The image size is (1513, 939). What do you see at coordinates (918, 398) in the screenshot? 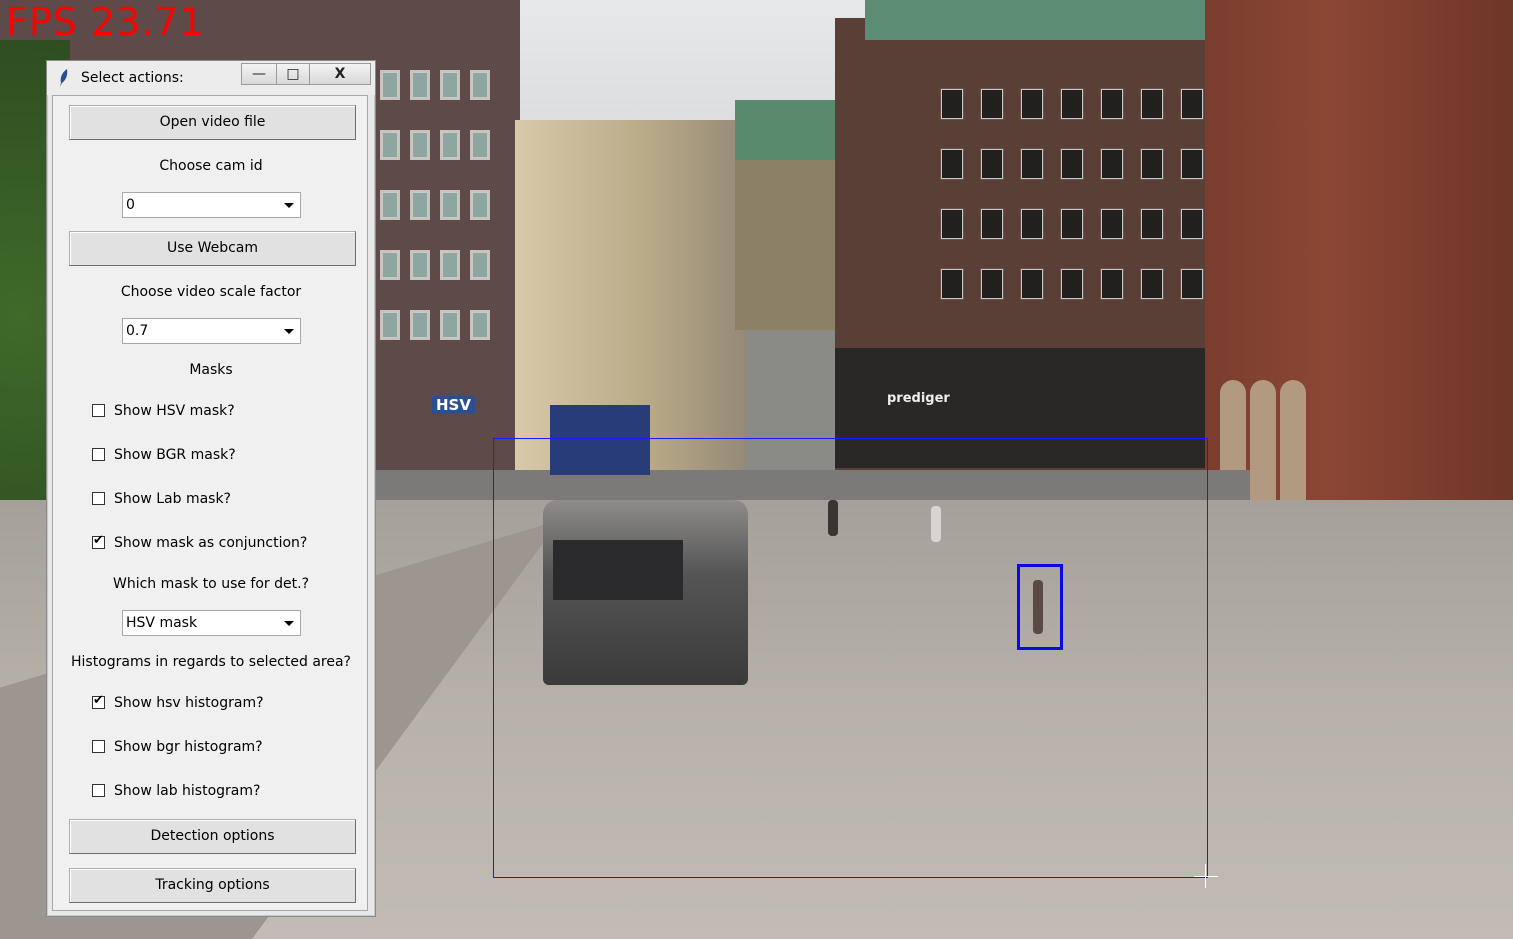
I see `prediger-sign: prediger` at bounding box center [918, 398].